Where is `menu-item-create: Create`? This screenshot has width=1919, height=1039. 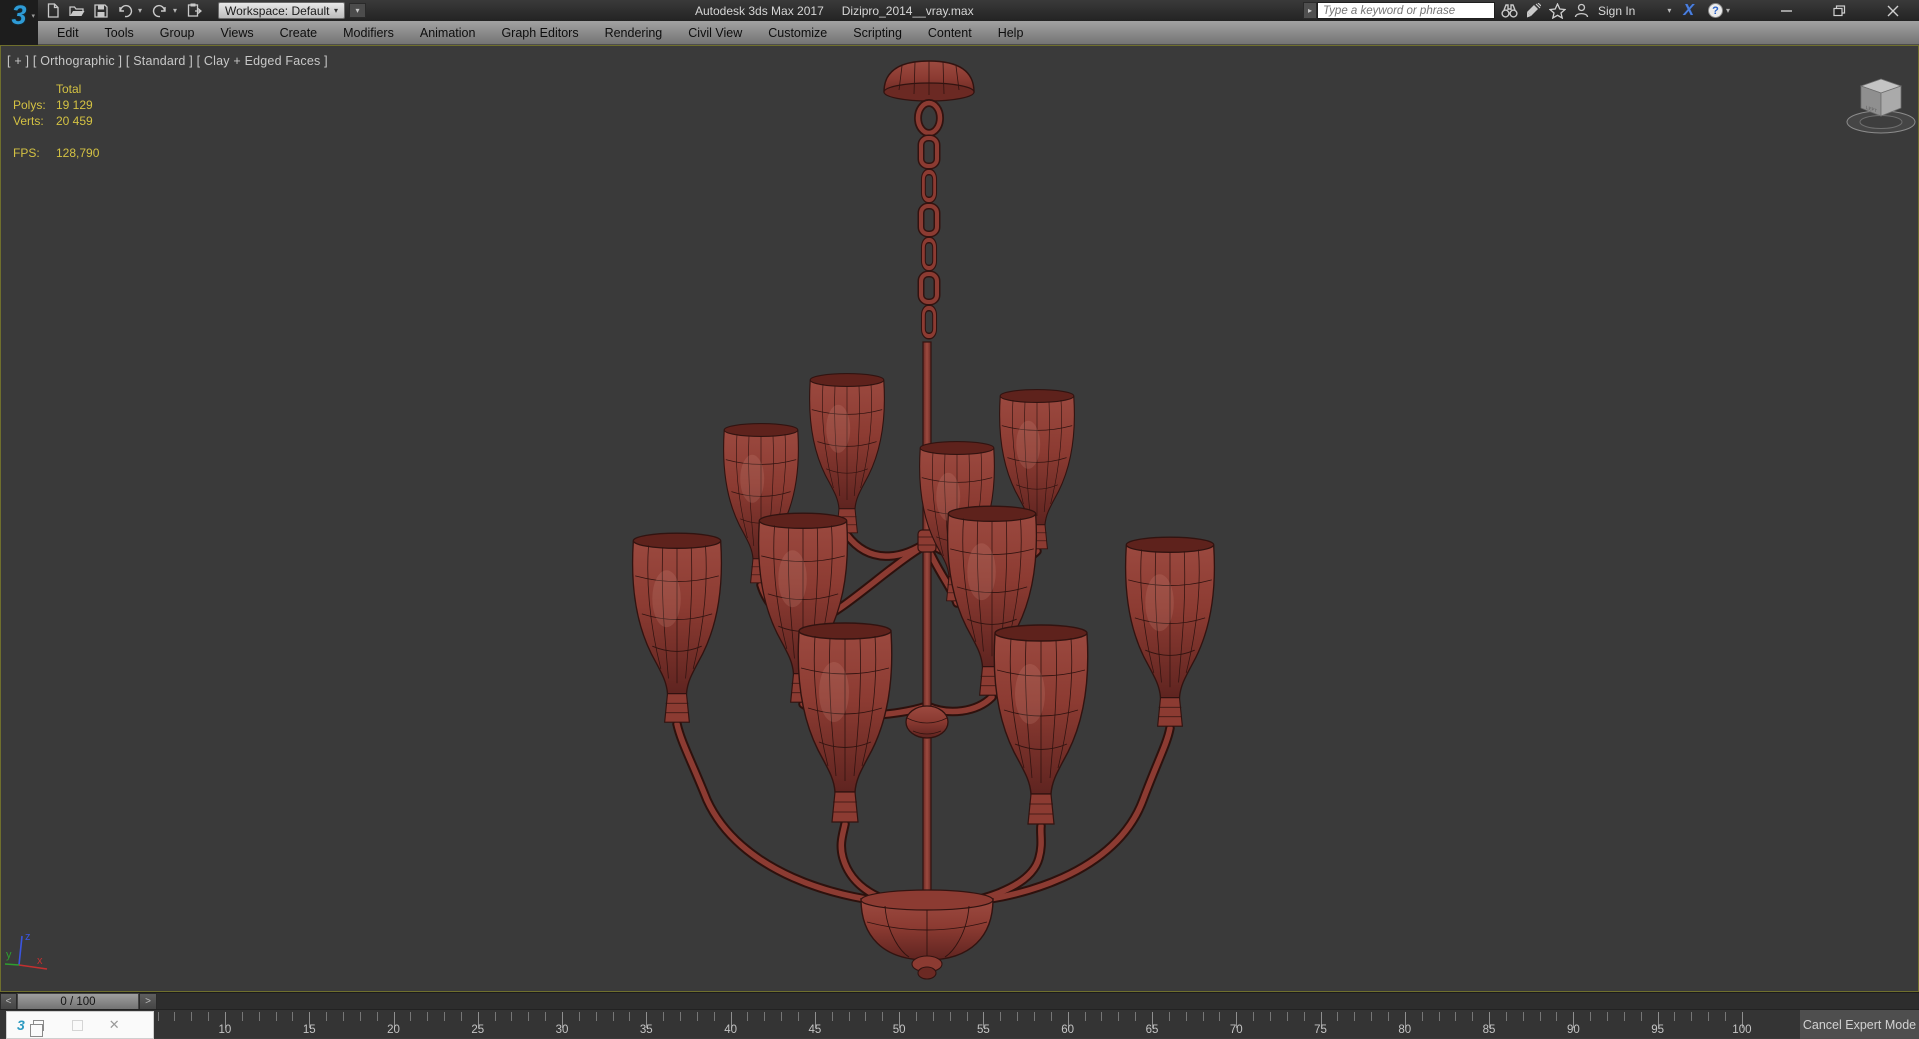
menu-item-create: Create is located at coordinates (299, 33).